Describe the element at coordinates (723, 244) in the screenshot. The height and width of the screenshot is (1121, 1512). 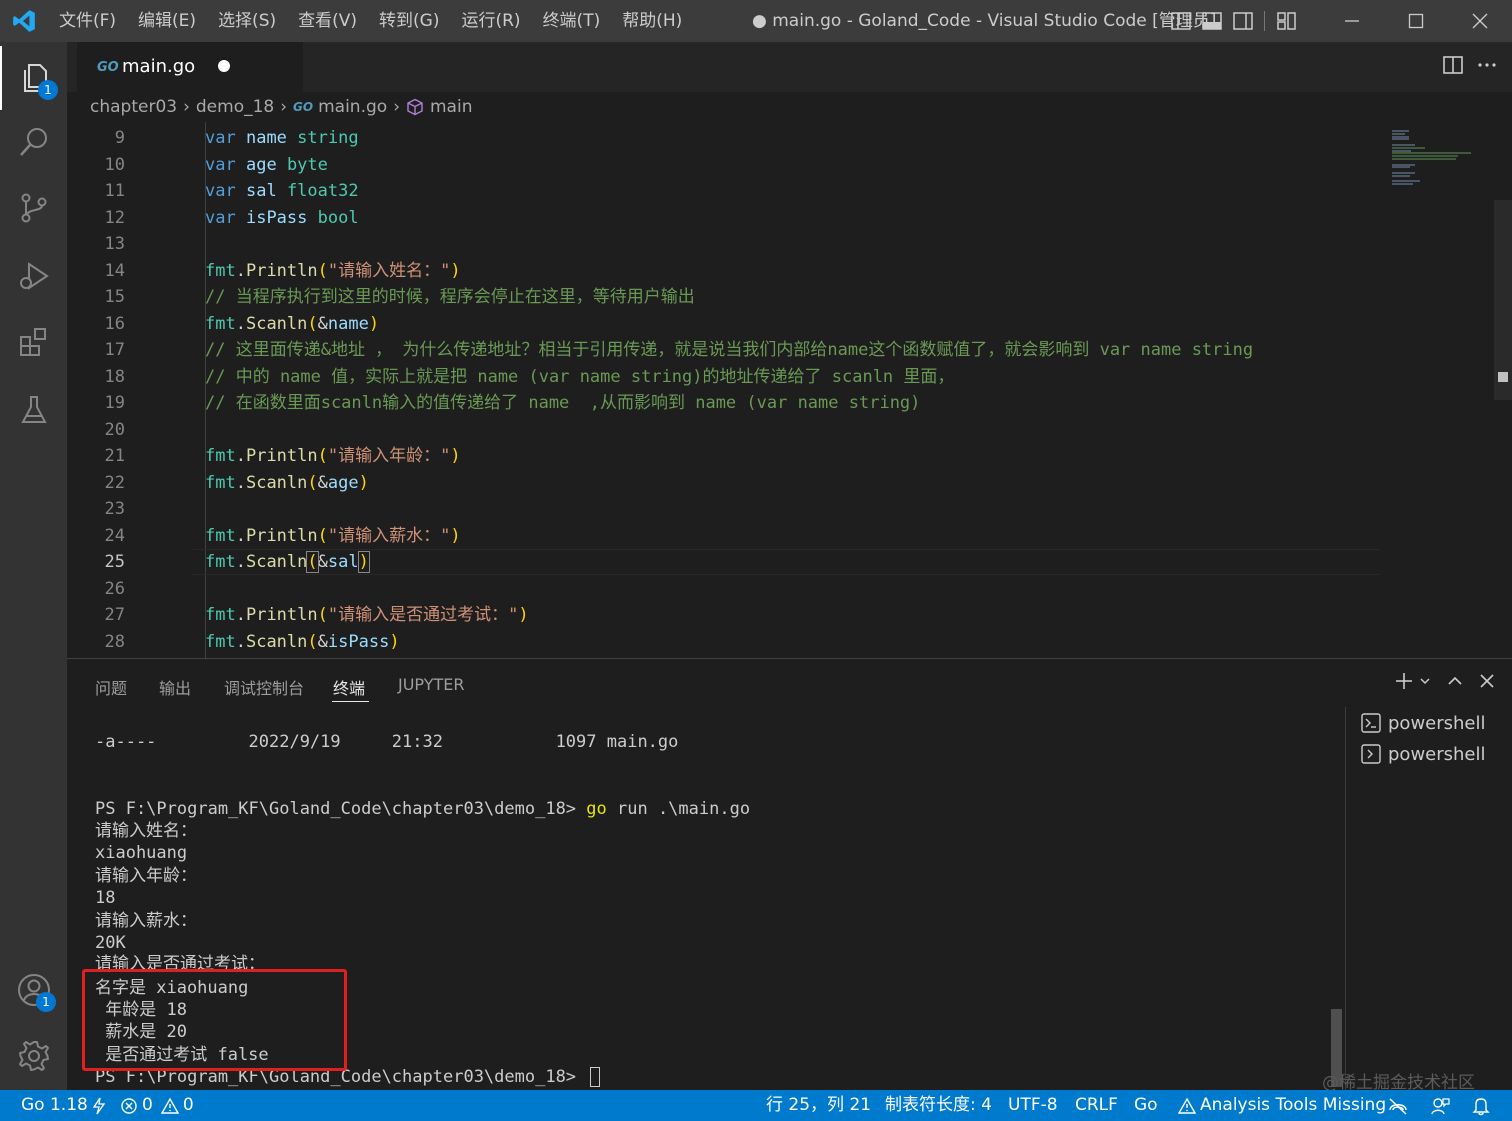
I see `code-line: 13` at that location.